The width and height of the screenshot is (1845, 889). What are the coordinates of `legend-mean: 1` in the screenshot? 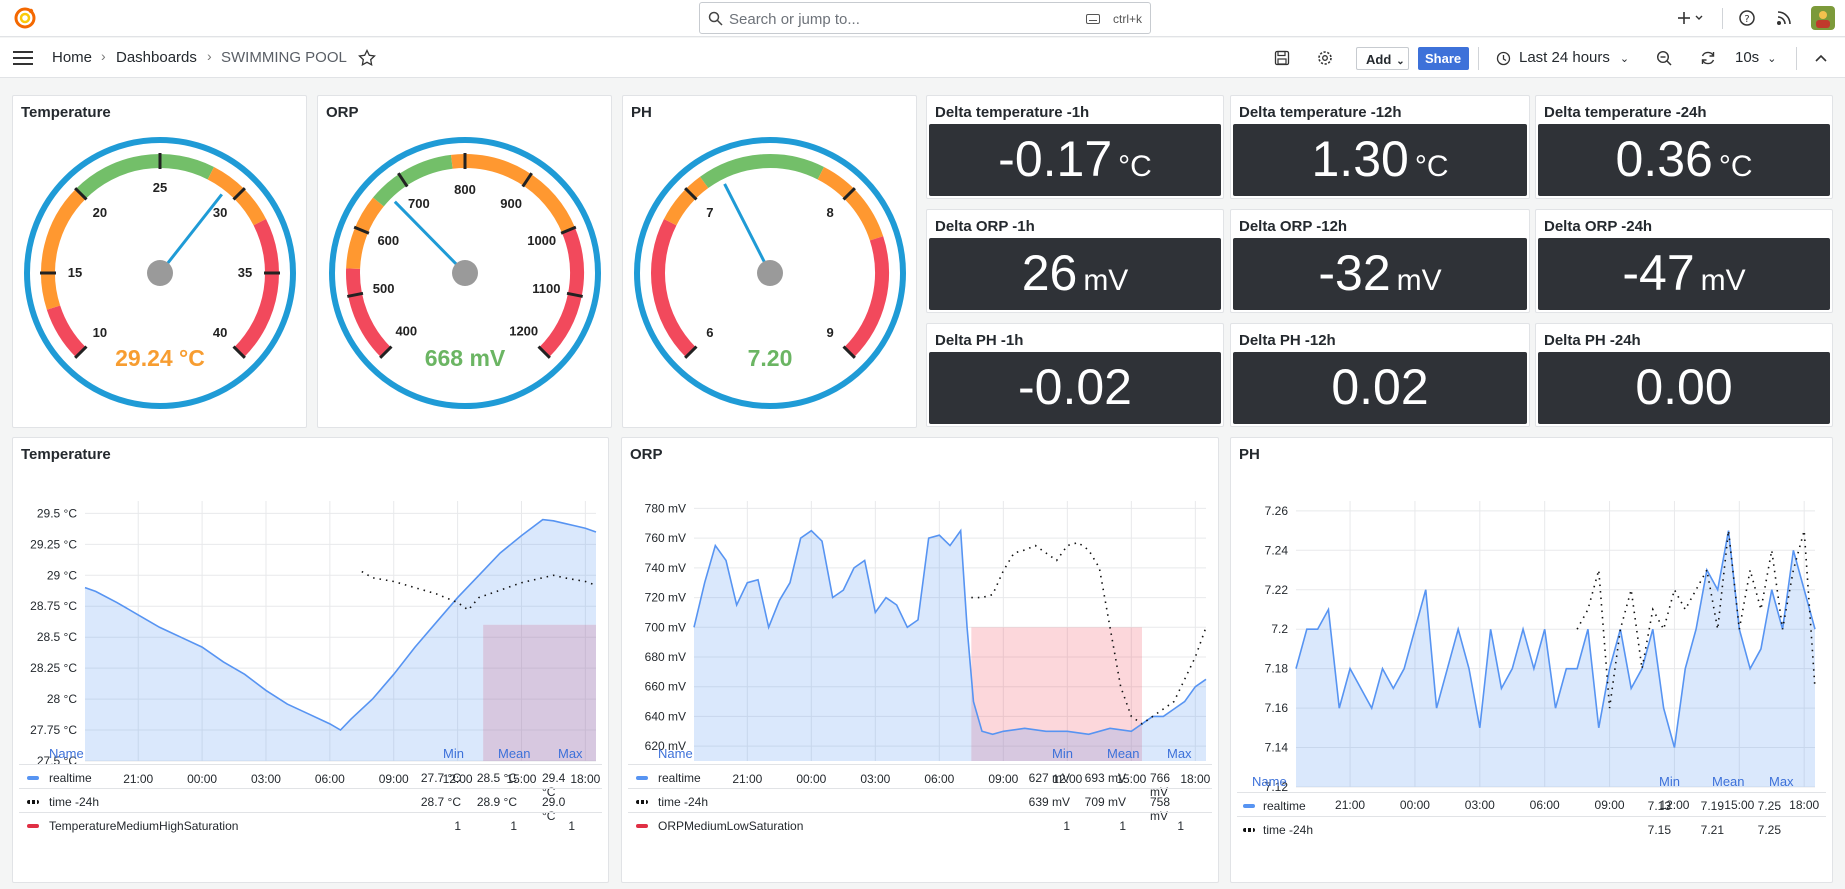 It's located at (513, 826).